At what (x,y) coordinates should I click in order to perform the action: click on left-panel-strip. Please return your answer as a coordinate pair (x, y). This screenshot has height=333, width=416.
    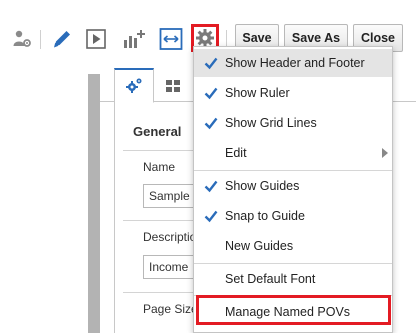
    Looking at the image, I should click on (94, 203).